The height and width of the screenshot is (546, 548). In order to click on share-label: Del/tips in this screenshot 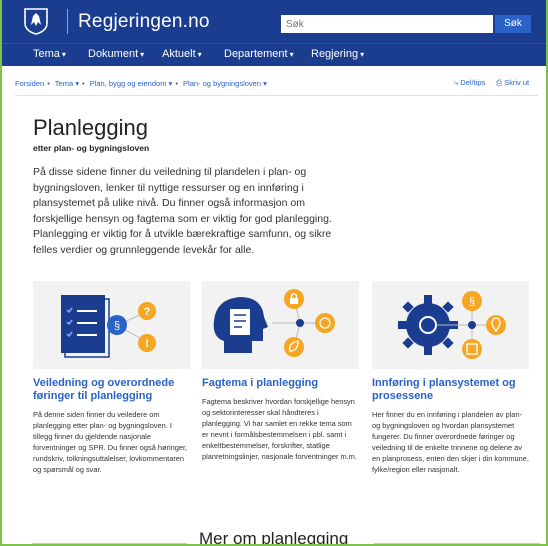, I will do `click(473, 82)`.